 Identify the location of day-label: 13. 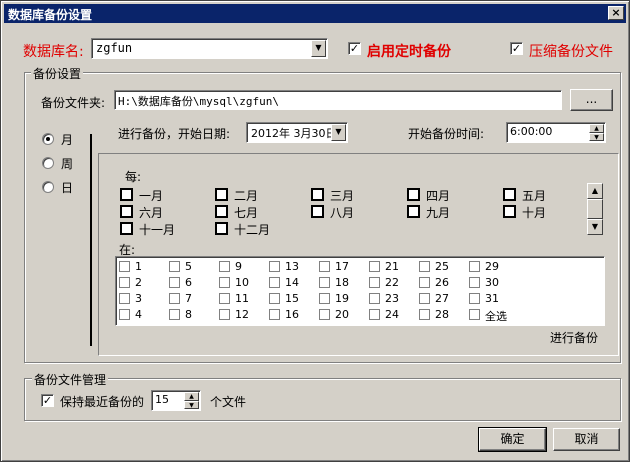
(292, 266).